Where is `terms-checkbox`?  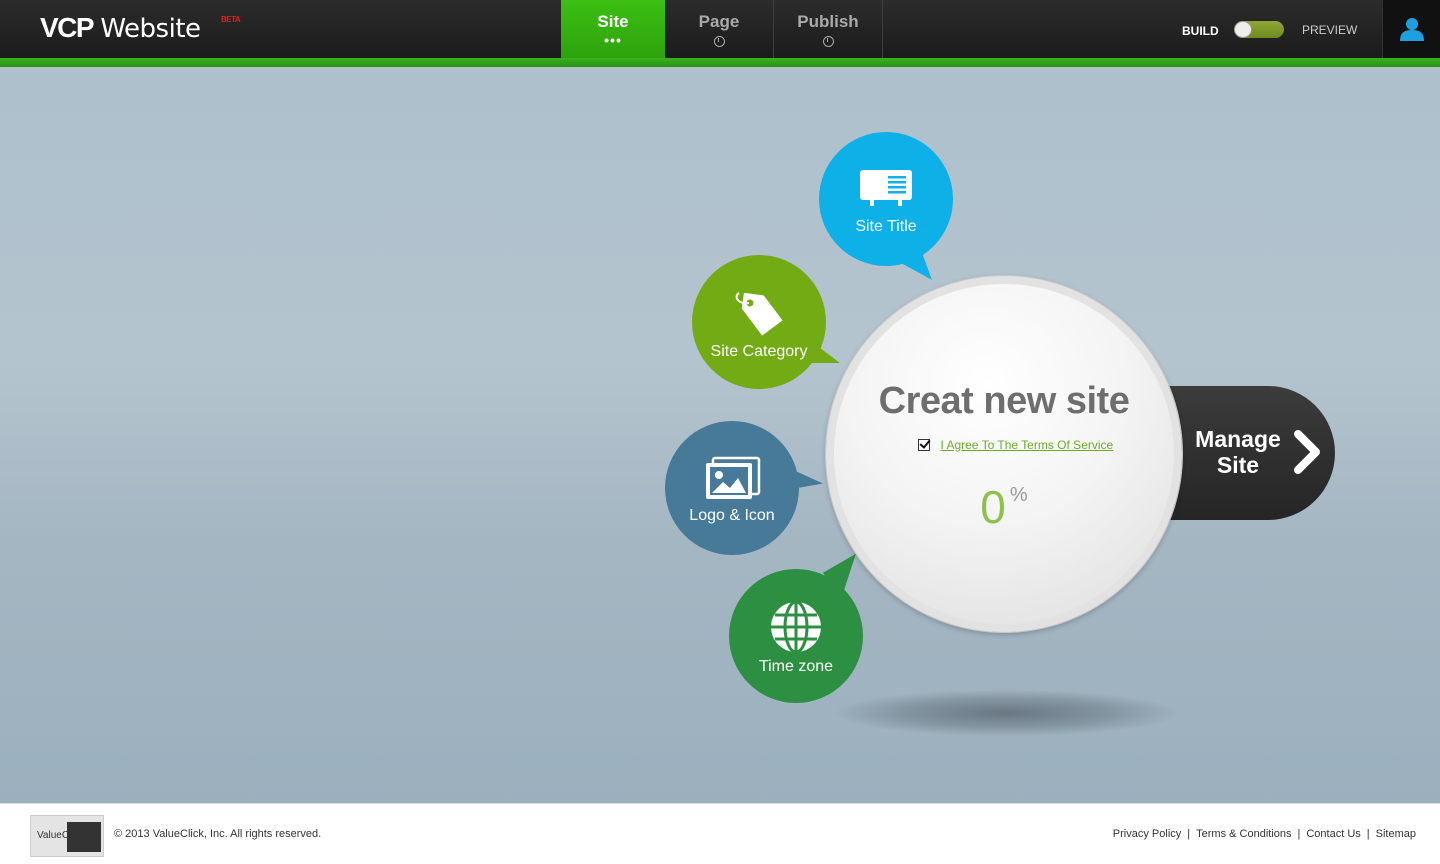 terms-checkbox is located at coordinates (924, 444).